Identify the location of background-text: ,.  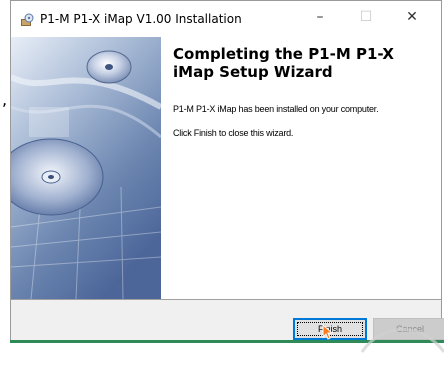
(5, 99).